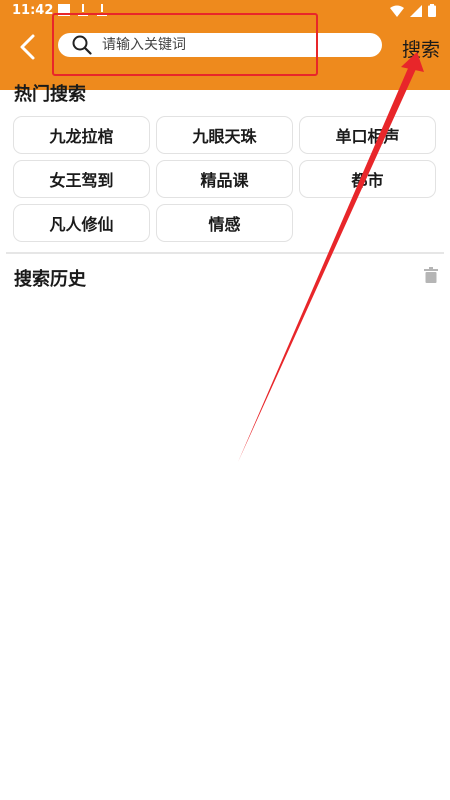  What do you see at coordinates (50, 94) in the screenshot?
I see `hot-search-title: 热门搜索` at bounding box center [50, 94].